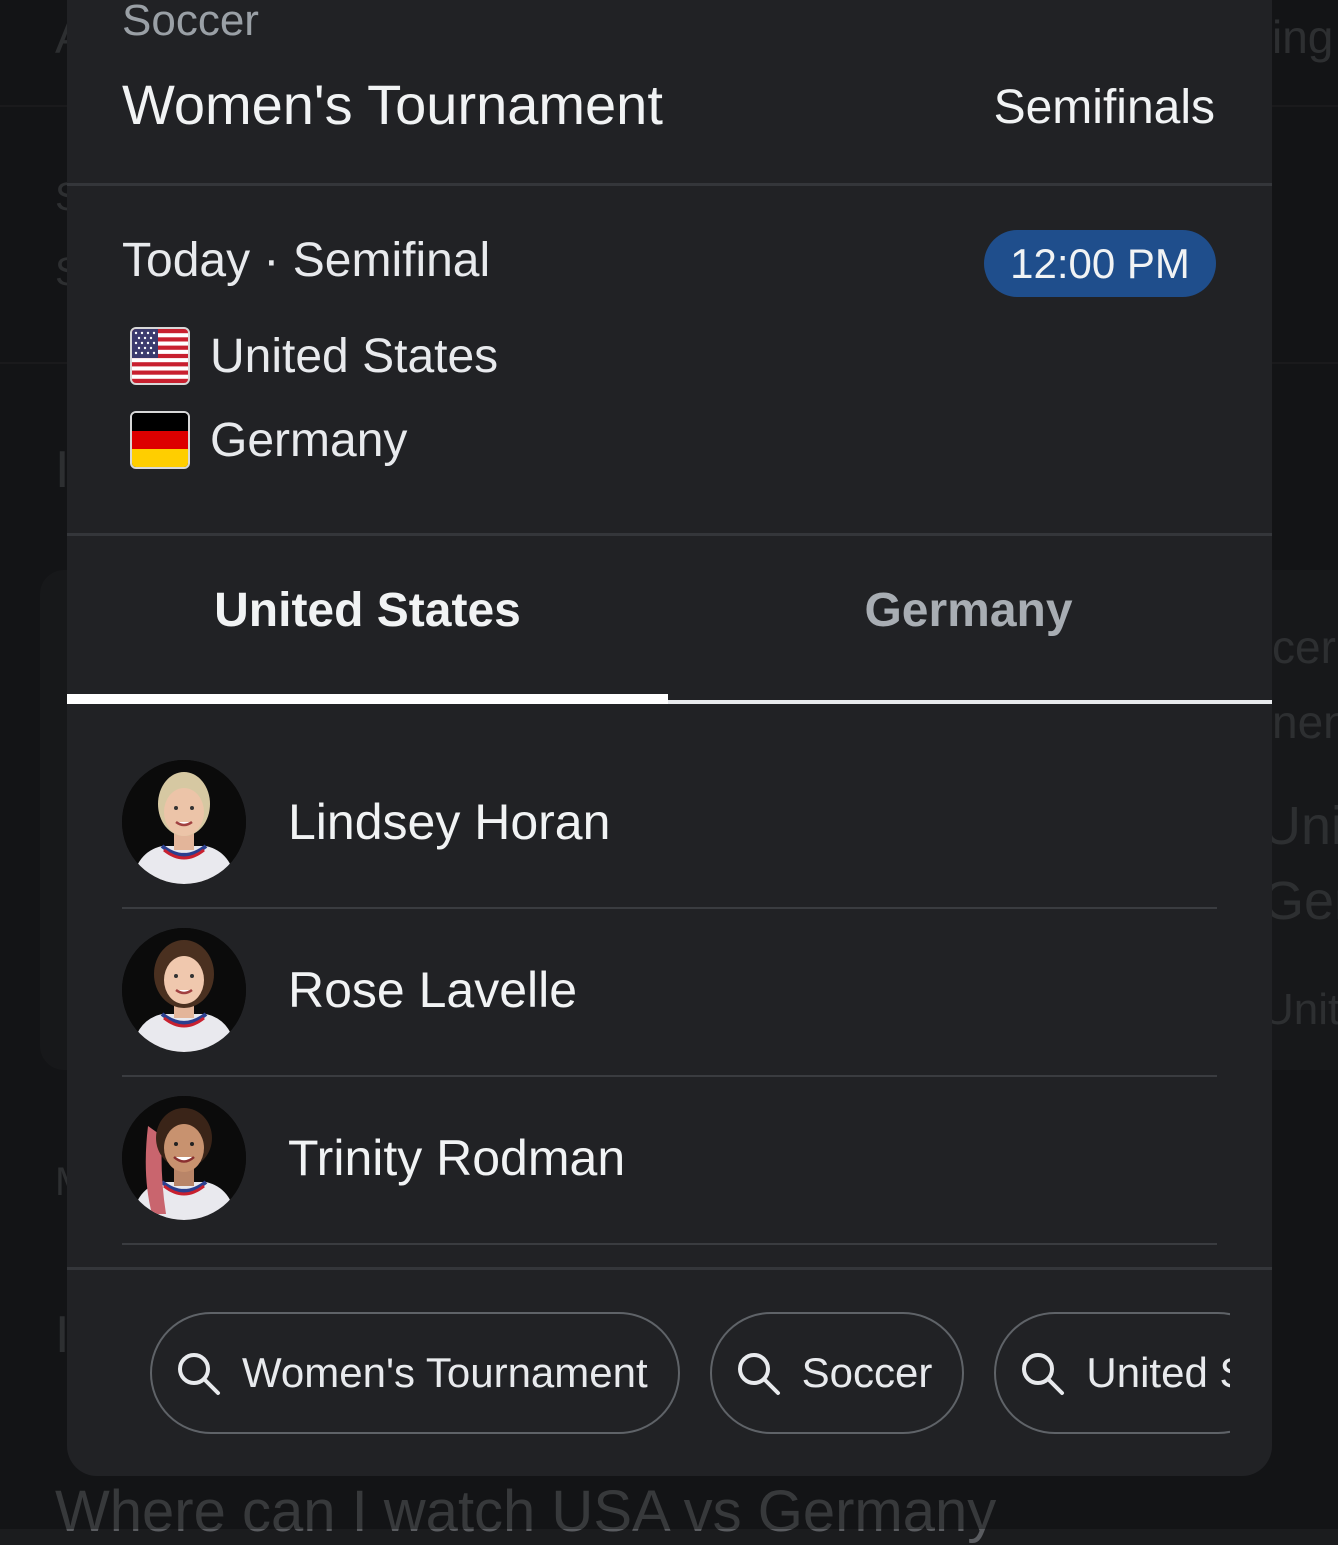 This screenshot has height=1545, width=1338. What do you see at coordinates (669, 1268) in the screenshot?
I see `footer-divider` at bounding box center [669, 1268].